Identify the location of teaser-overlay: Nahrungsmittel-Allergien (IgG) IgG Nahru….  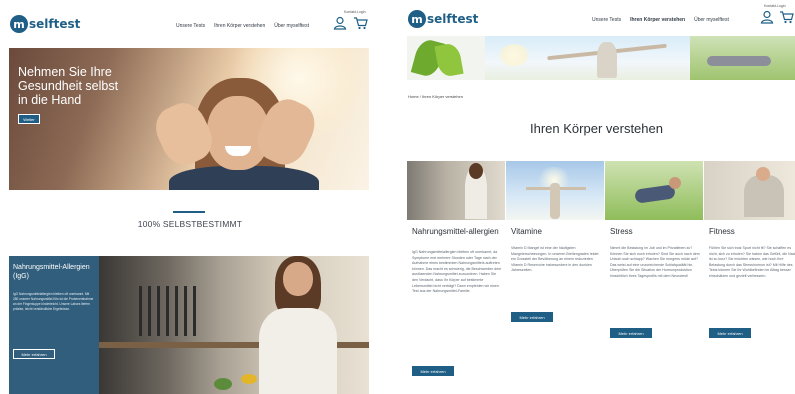
(54, 325).